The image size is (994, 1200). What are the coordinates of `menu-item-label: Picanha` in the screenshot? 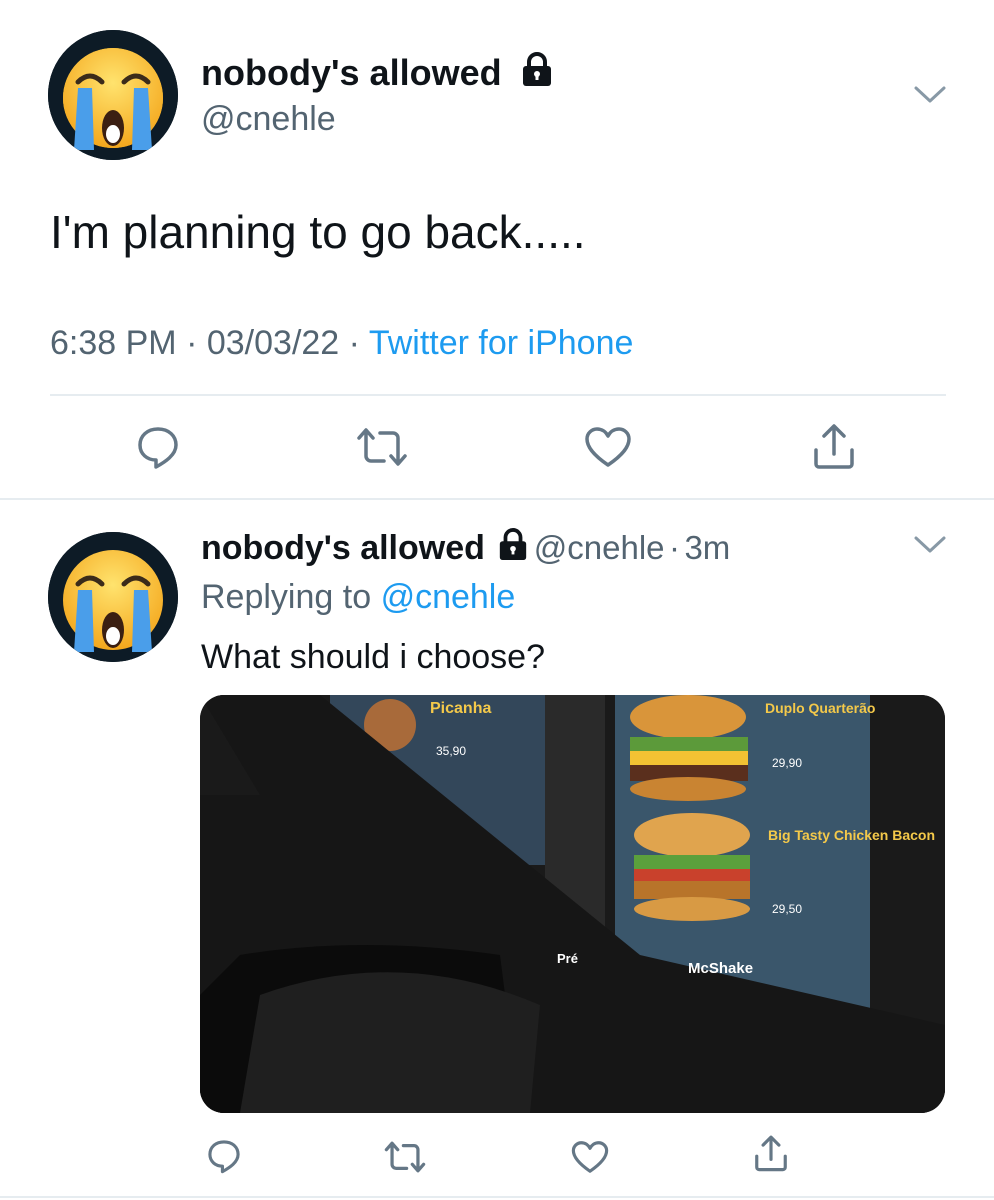 It's located at (460, 708).